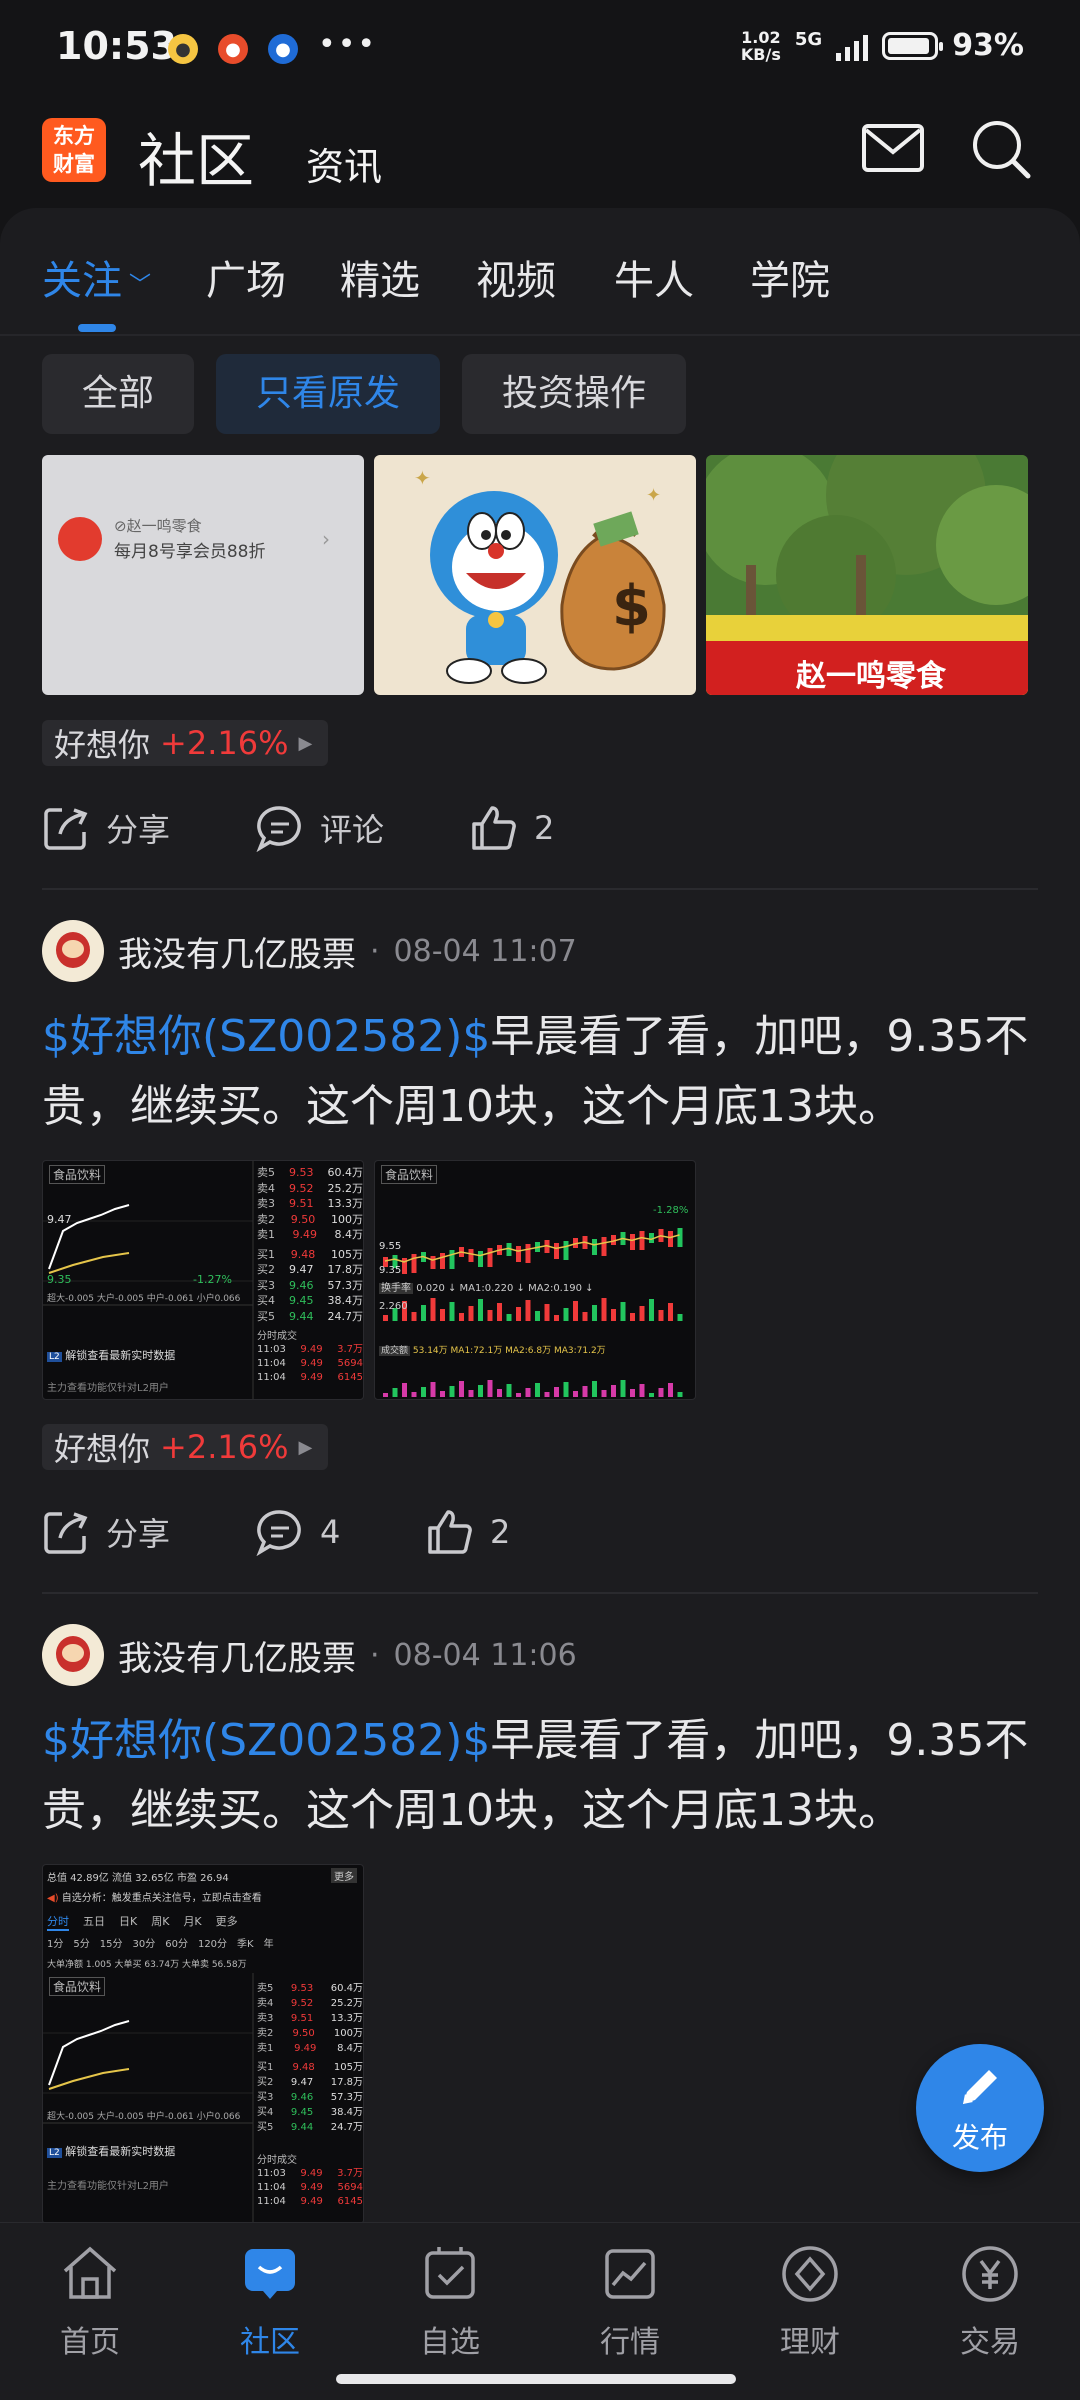 Image resolution: width=1080 pixels, height=2400 pixels. I want to click on flow-line: 大单净额 1.005 大单买 63.74万 大单卖 56.58万, so click(147, 1965).